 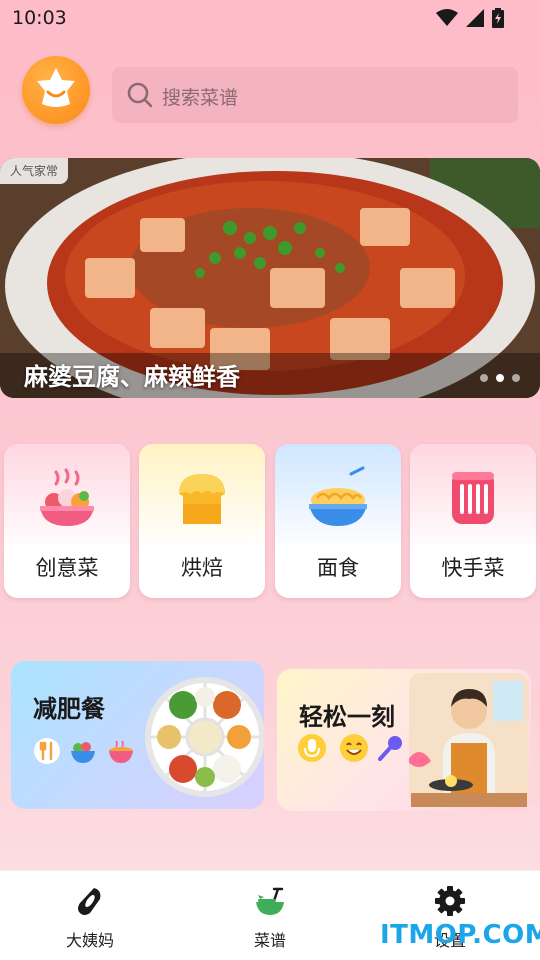 What do you see at coordinates (338, 568) in the screenshot?
I see `category-label: 面食` at bounding box center [338, 568].